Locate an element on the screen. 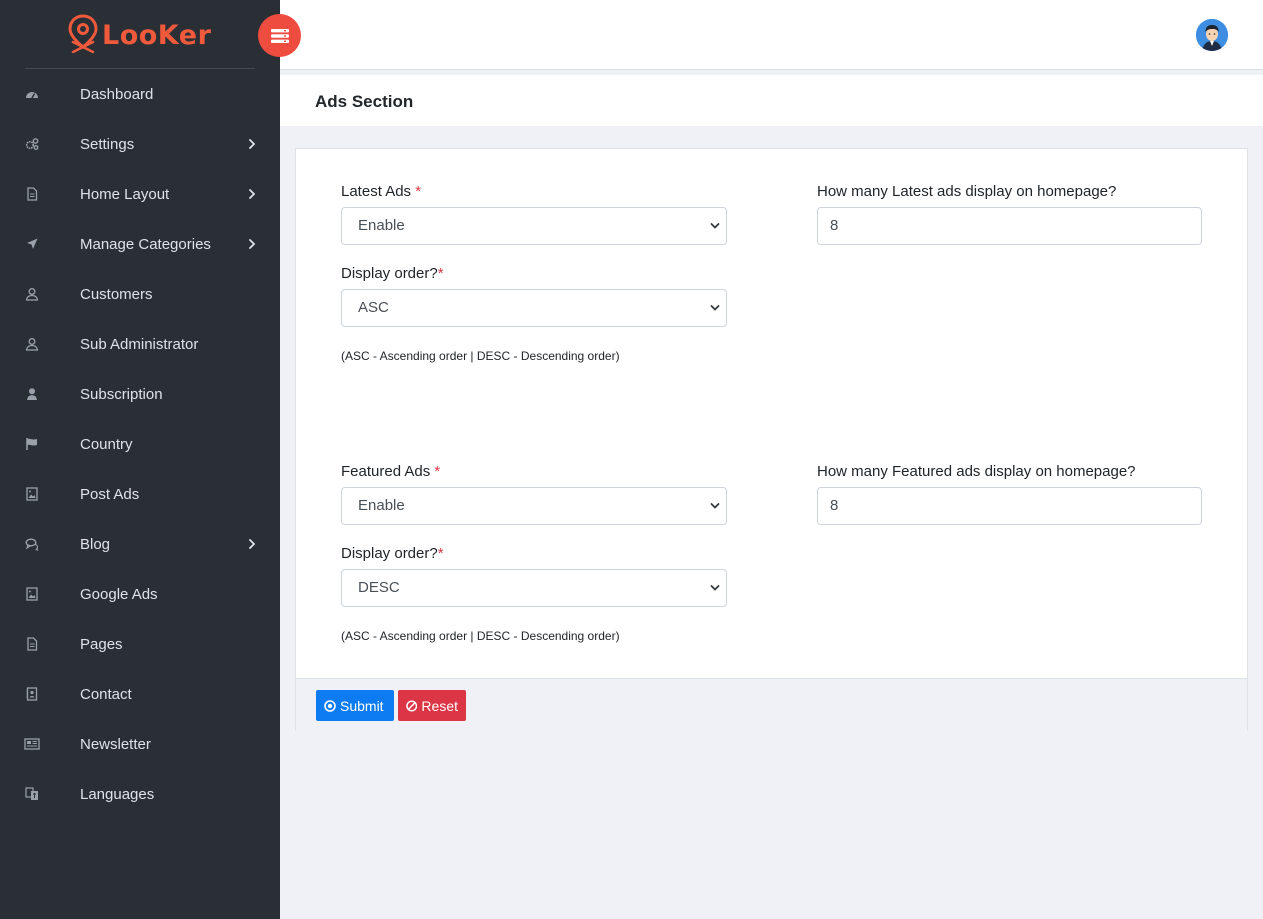  sidebar-item-blog: Blog is located at coordinates (140, 544).